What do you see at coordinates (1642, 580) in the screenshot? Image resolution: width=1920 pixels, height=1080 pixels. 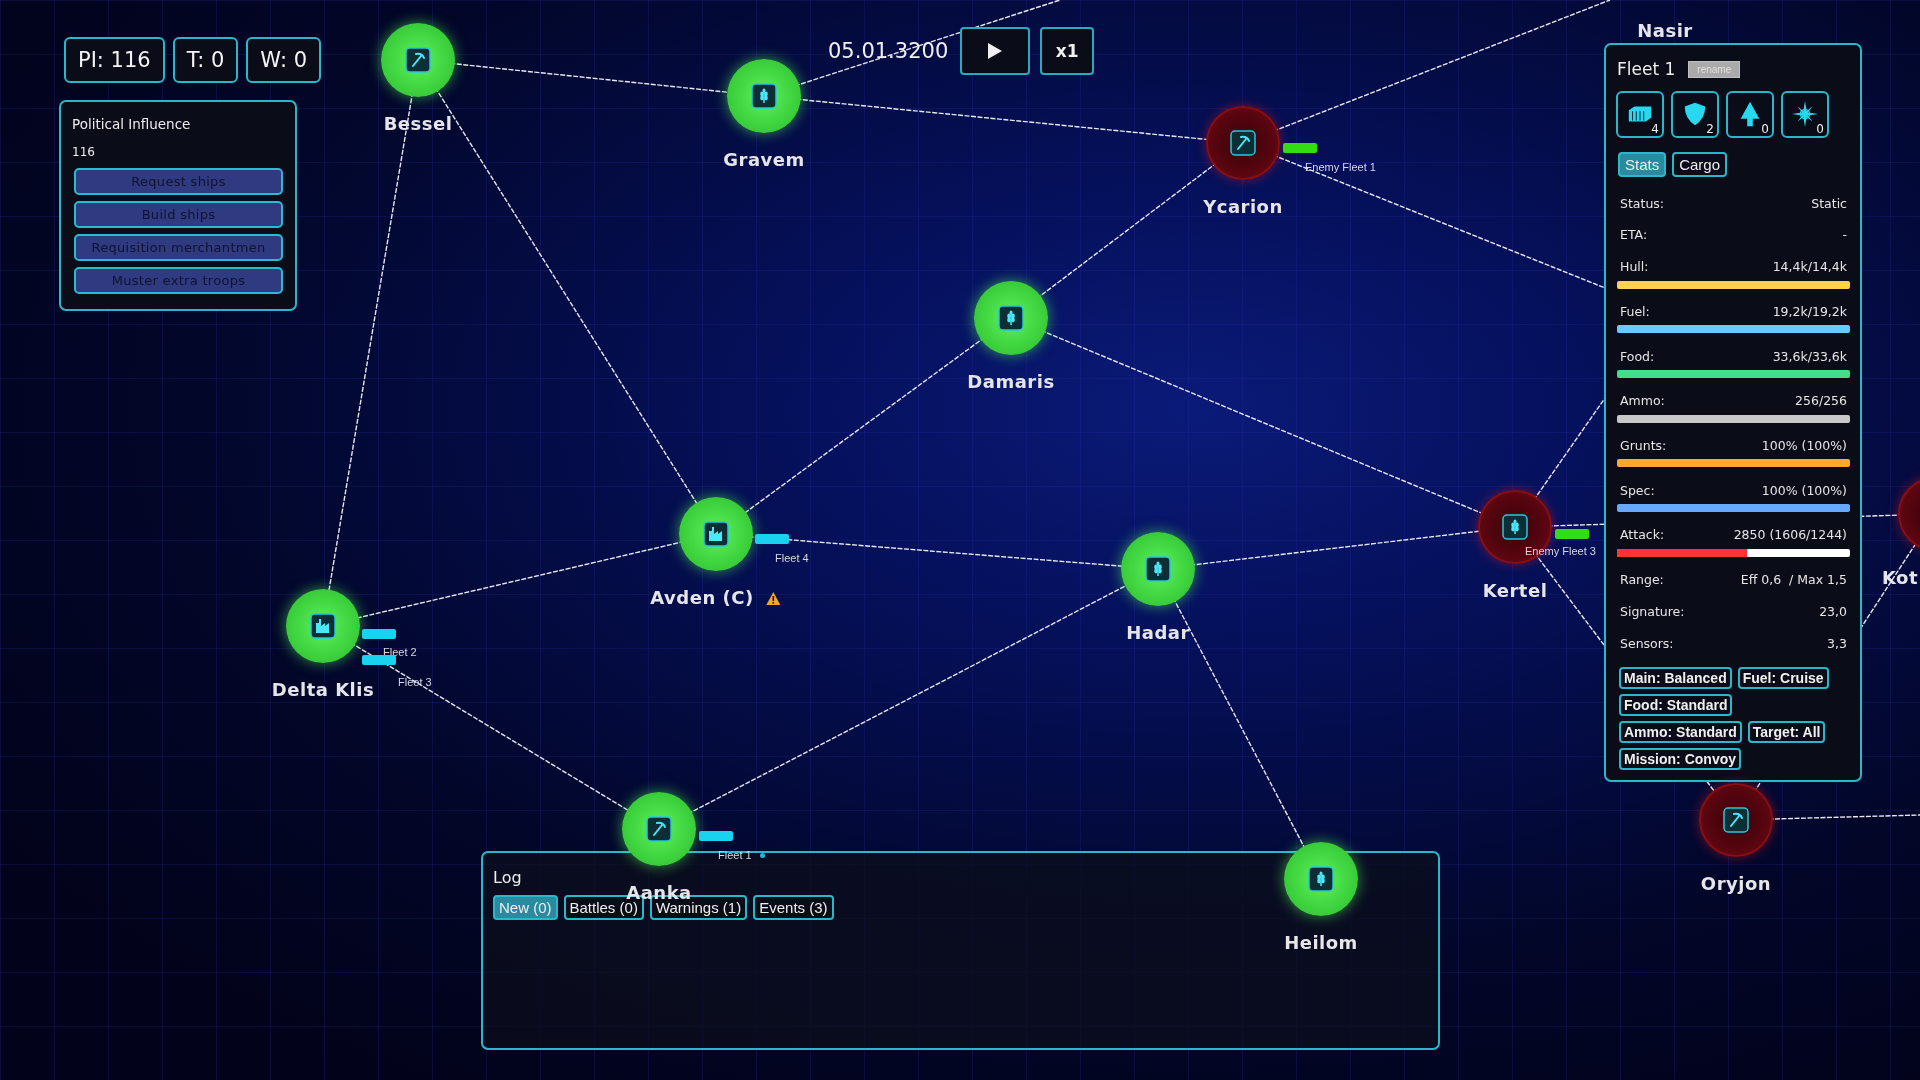 I see `stat-label: Range:` at bounding box center [1642, 580].